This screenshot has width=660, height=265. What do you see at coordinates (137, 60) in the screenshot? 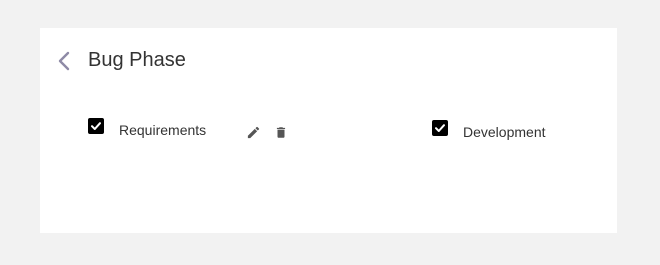
I see `page-title: Bug Phase` at bounding box center [137, 60].